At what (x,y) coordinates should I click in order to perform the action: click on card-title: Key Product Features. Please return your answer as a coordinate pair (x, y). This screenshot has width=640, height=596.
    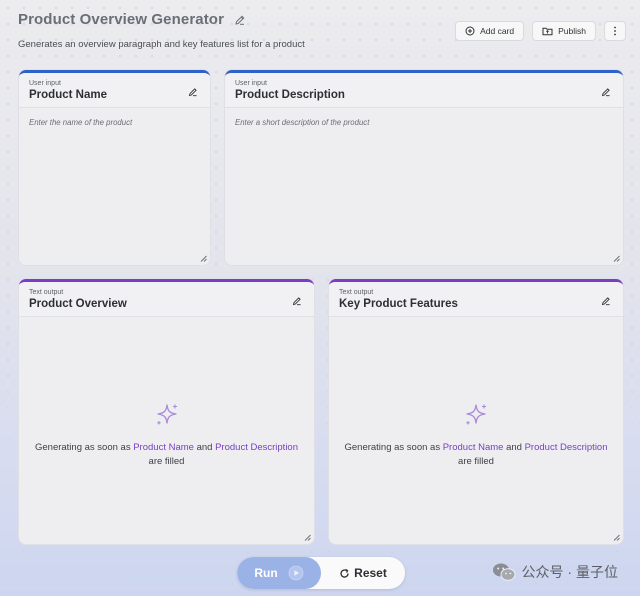
    Looking at the image, I should click on (398, 304).